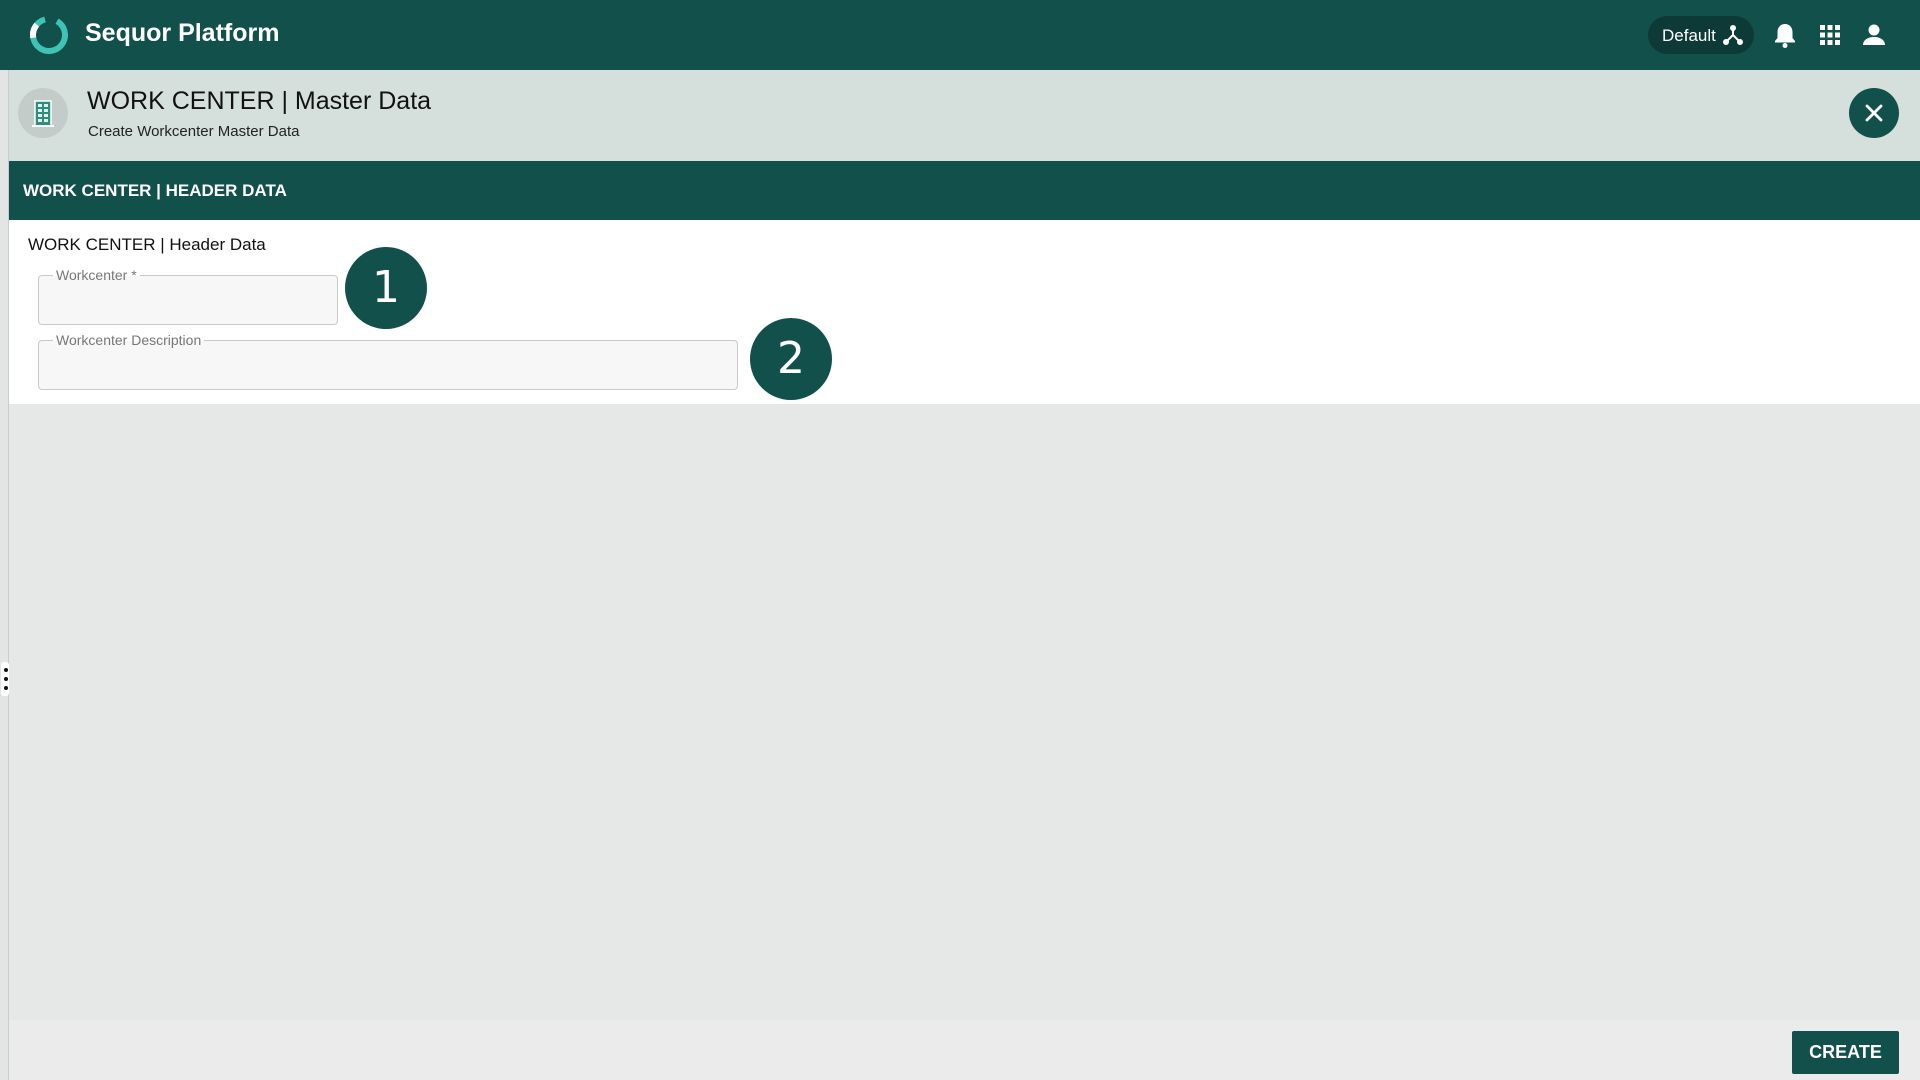  I want to click on annotation-badge-2: 2, so click(791, 359).